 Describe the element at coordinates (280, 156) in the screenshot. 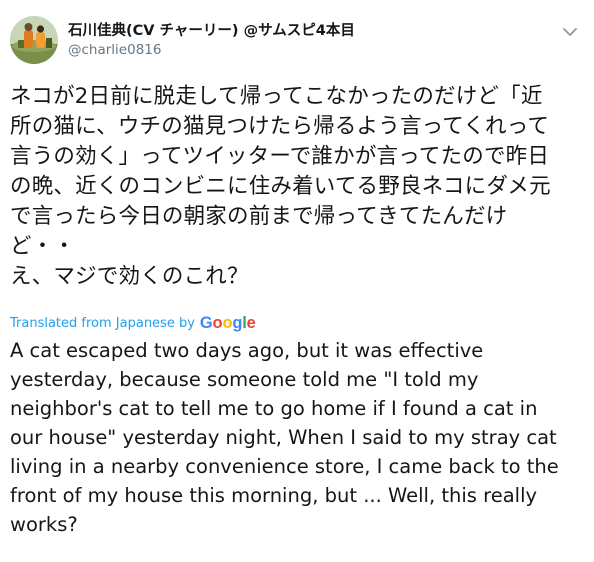

I see `original-text-line: 言うの効く」ってツイッターで誰かが言ってたので昨日` at that location.